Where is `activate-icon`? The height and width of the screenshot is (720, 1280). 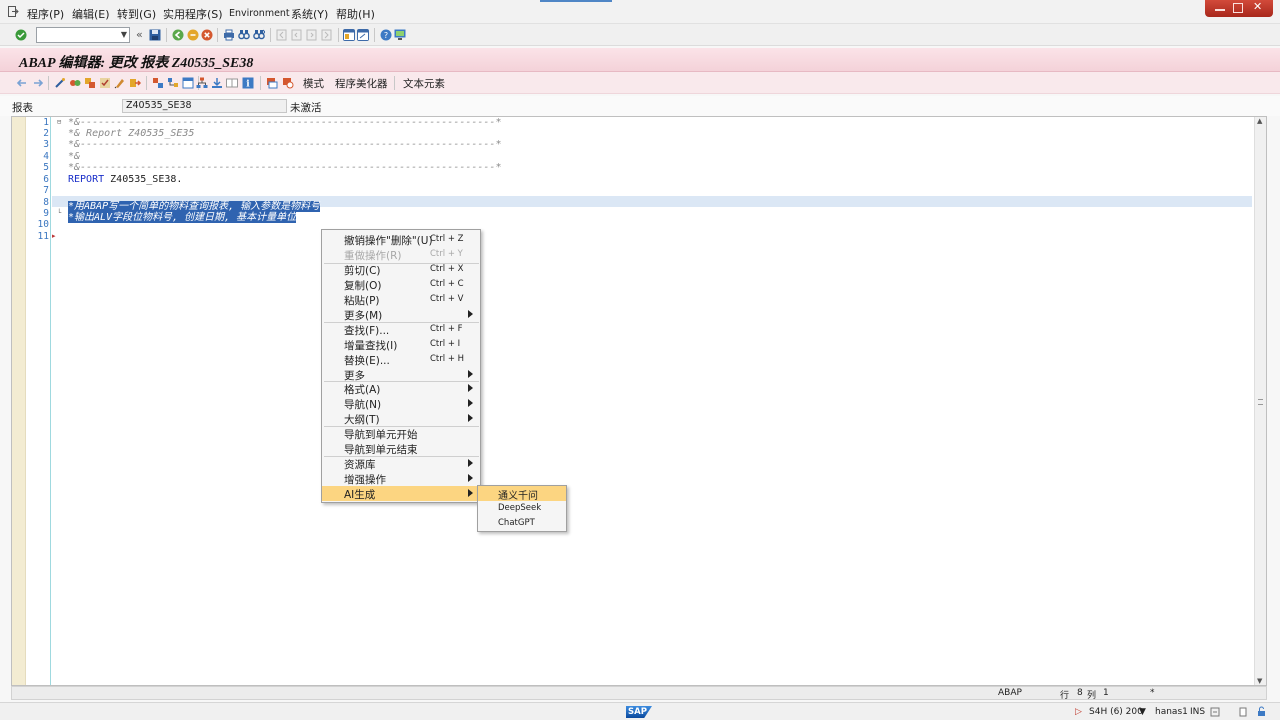 activate-icon is located at coordinates (120, 83).